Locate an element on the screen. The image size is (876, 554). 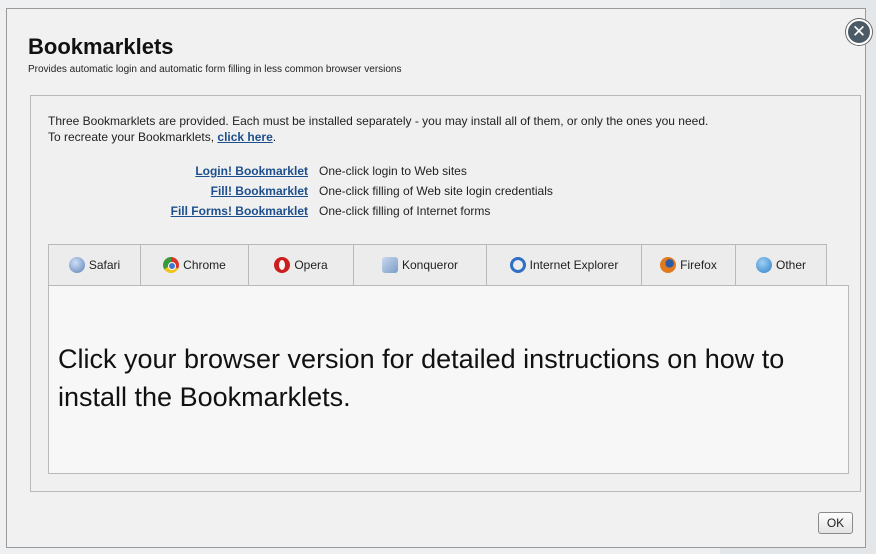
tab-opera: Opera is located at coordinates (301, 264).